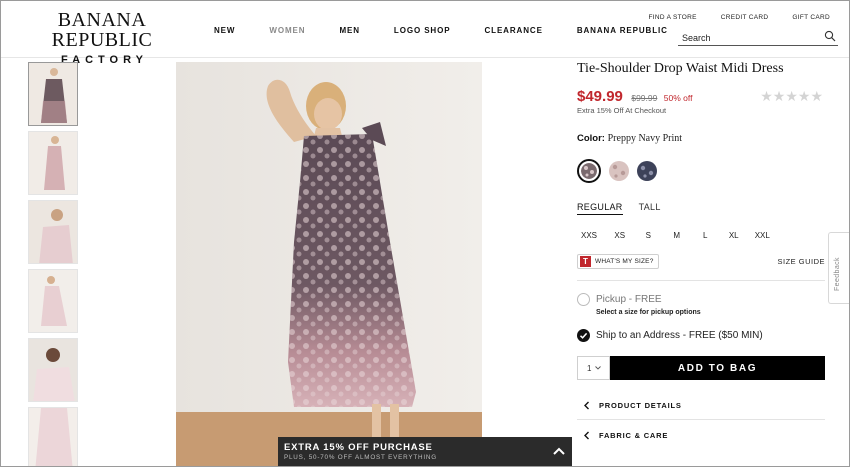 Image resolution: width=850 pixels, height=467 pixels. I want to click on color-swatches, so click(701, 171).